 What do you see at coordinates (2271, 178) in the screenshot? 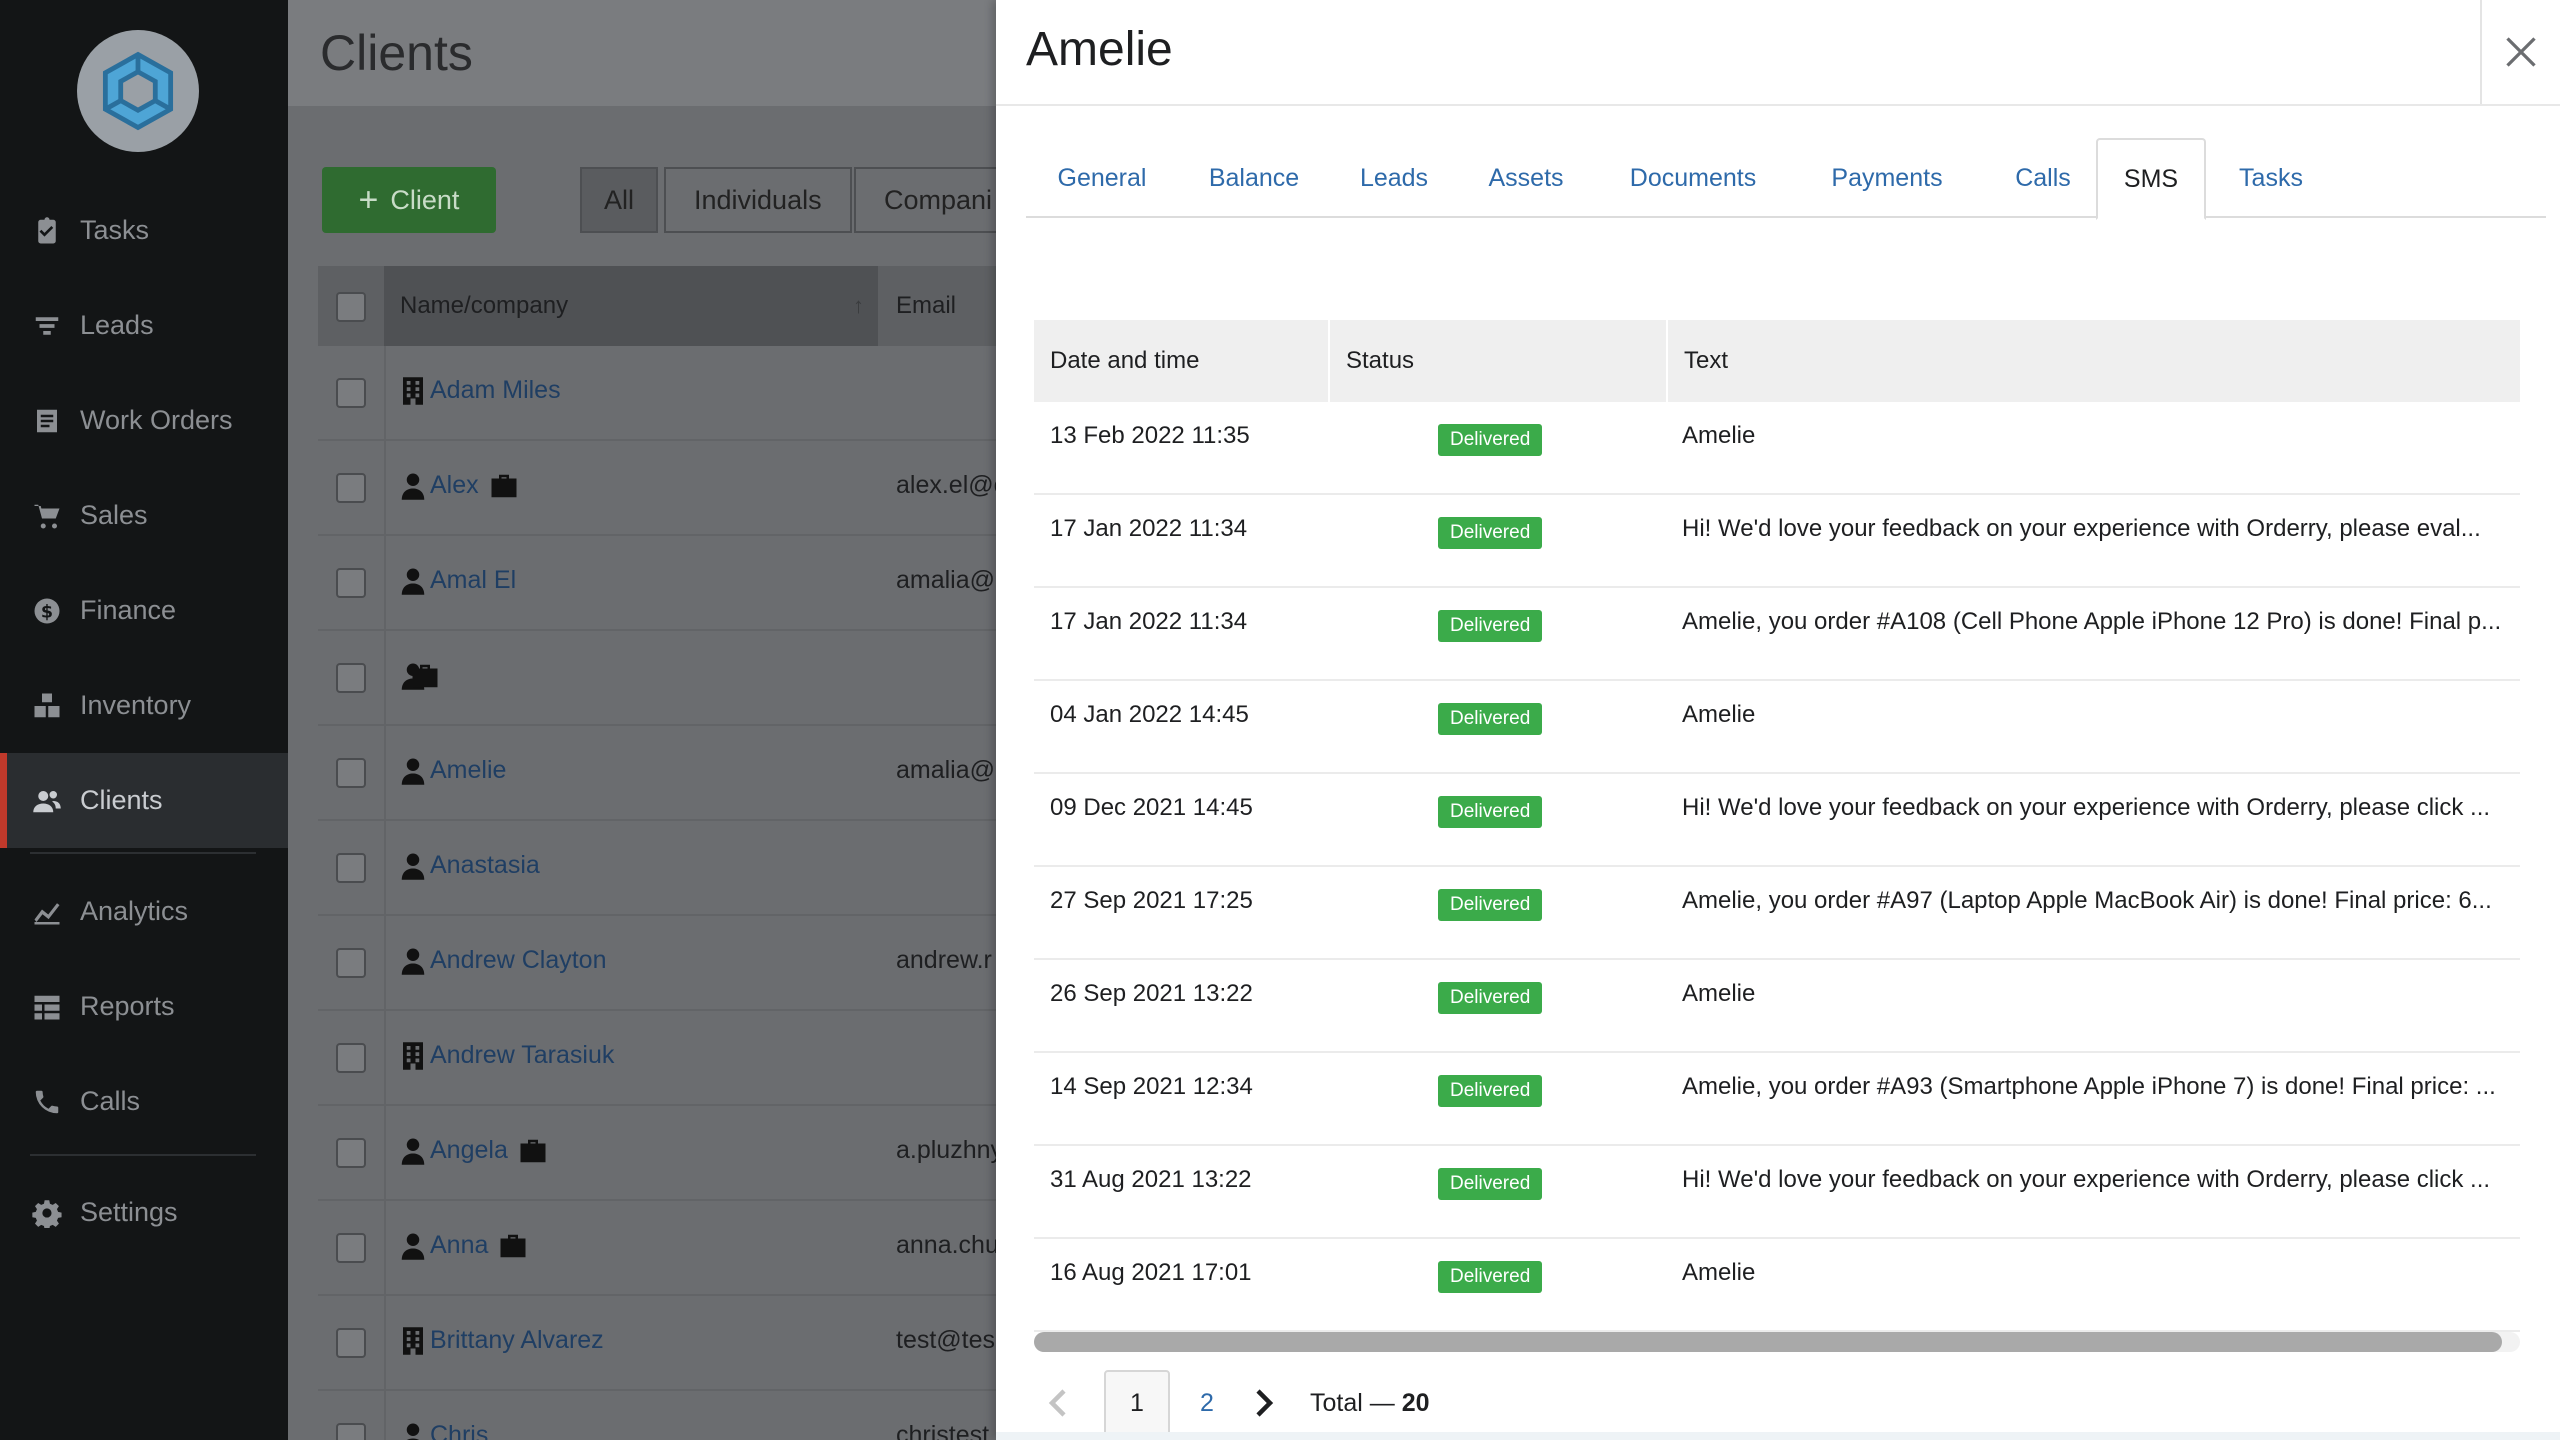
I see `tab-tasks: Tasks` at bounding box center [2271, 178].